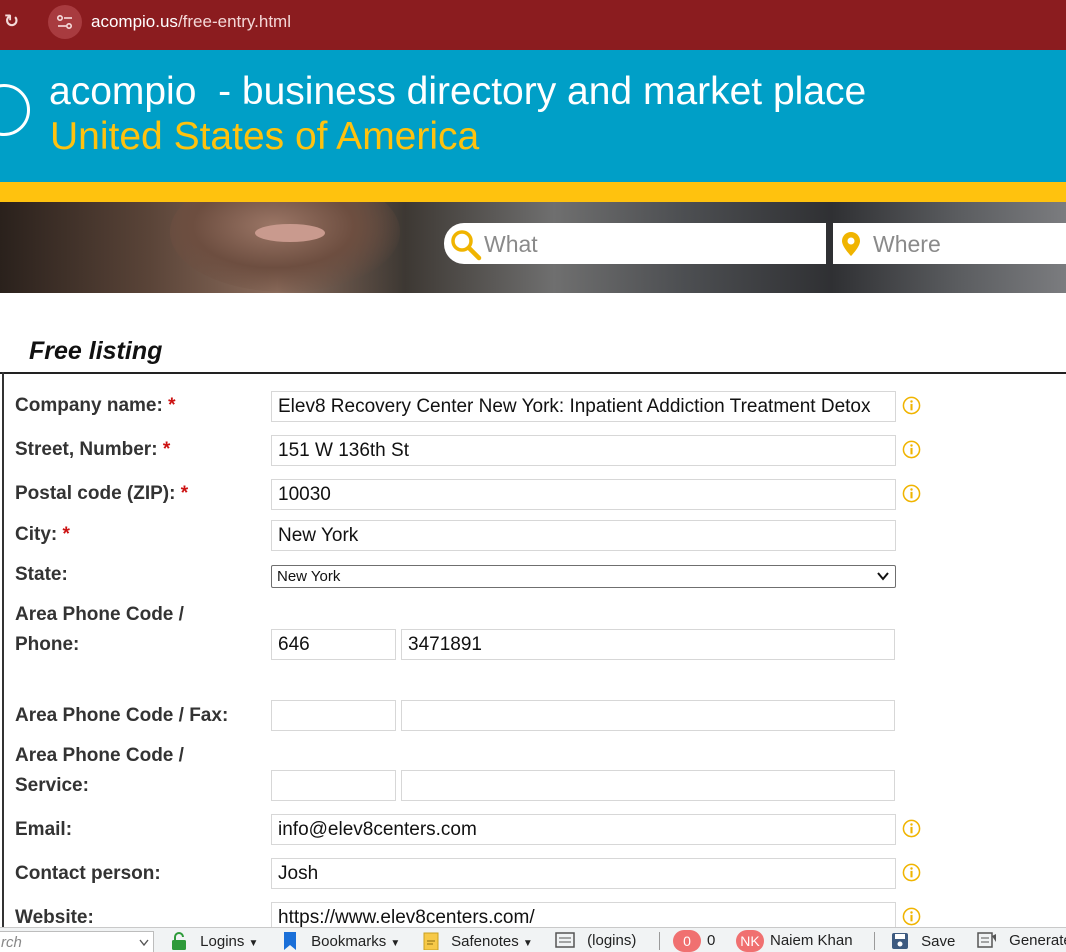  Describe the element at coordinates (533, 373) in the screenshot. I see `form-divider` at that location.